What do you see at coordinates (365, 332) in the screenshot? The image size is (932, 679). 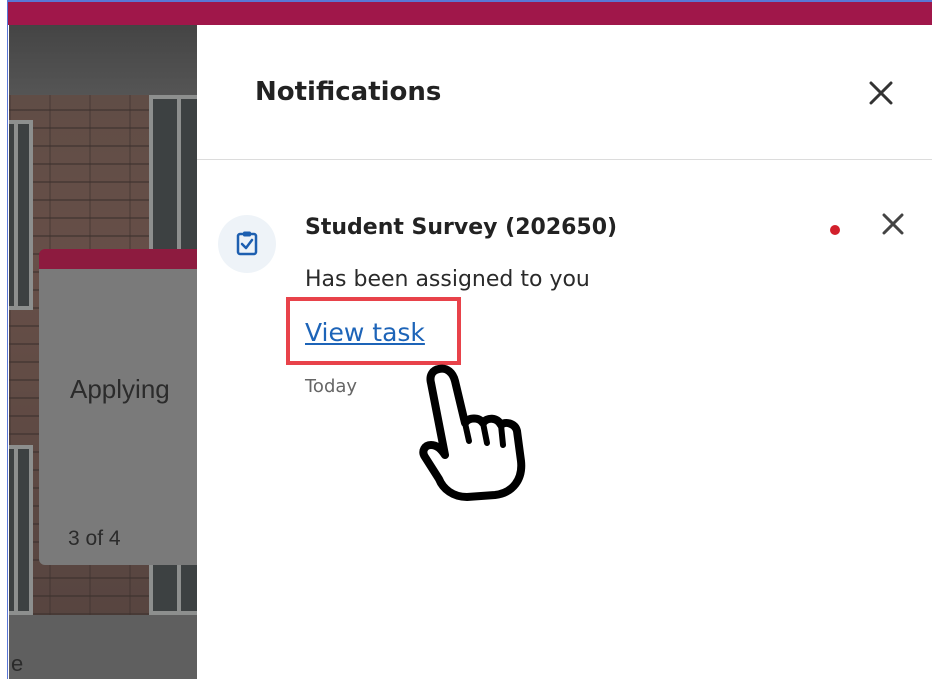 I see `view-task-link: View task` at bounding box center [365, 332].